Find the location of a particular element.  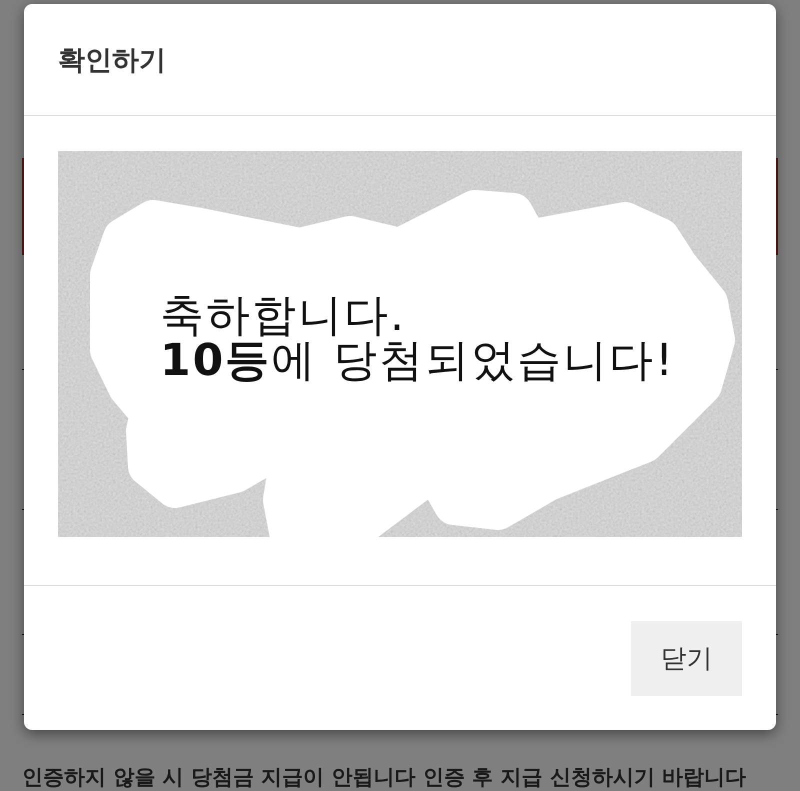

dialog-title: 확인하기 is located at coordinates (112, 61).